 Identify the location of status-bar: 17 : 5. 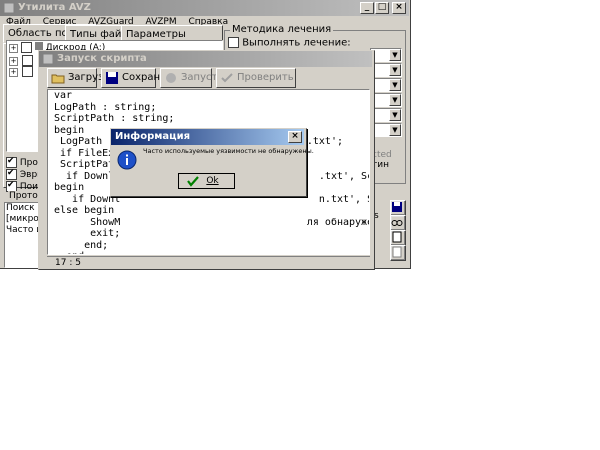
(208, 262).